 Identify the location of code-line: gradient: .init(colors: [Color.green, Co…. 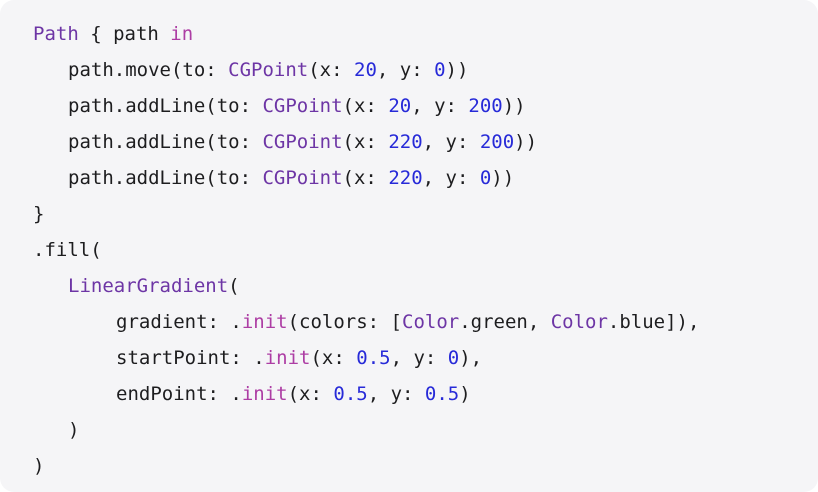
(407, 322).